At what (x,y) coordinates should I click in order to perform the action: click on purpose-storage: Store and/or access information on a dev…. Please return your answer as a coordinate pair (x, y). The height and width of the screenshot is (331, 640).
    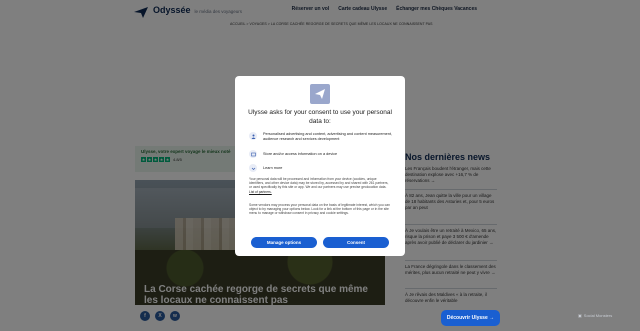
    Looking at the image, I should click on (324, 154).